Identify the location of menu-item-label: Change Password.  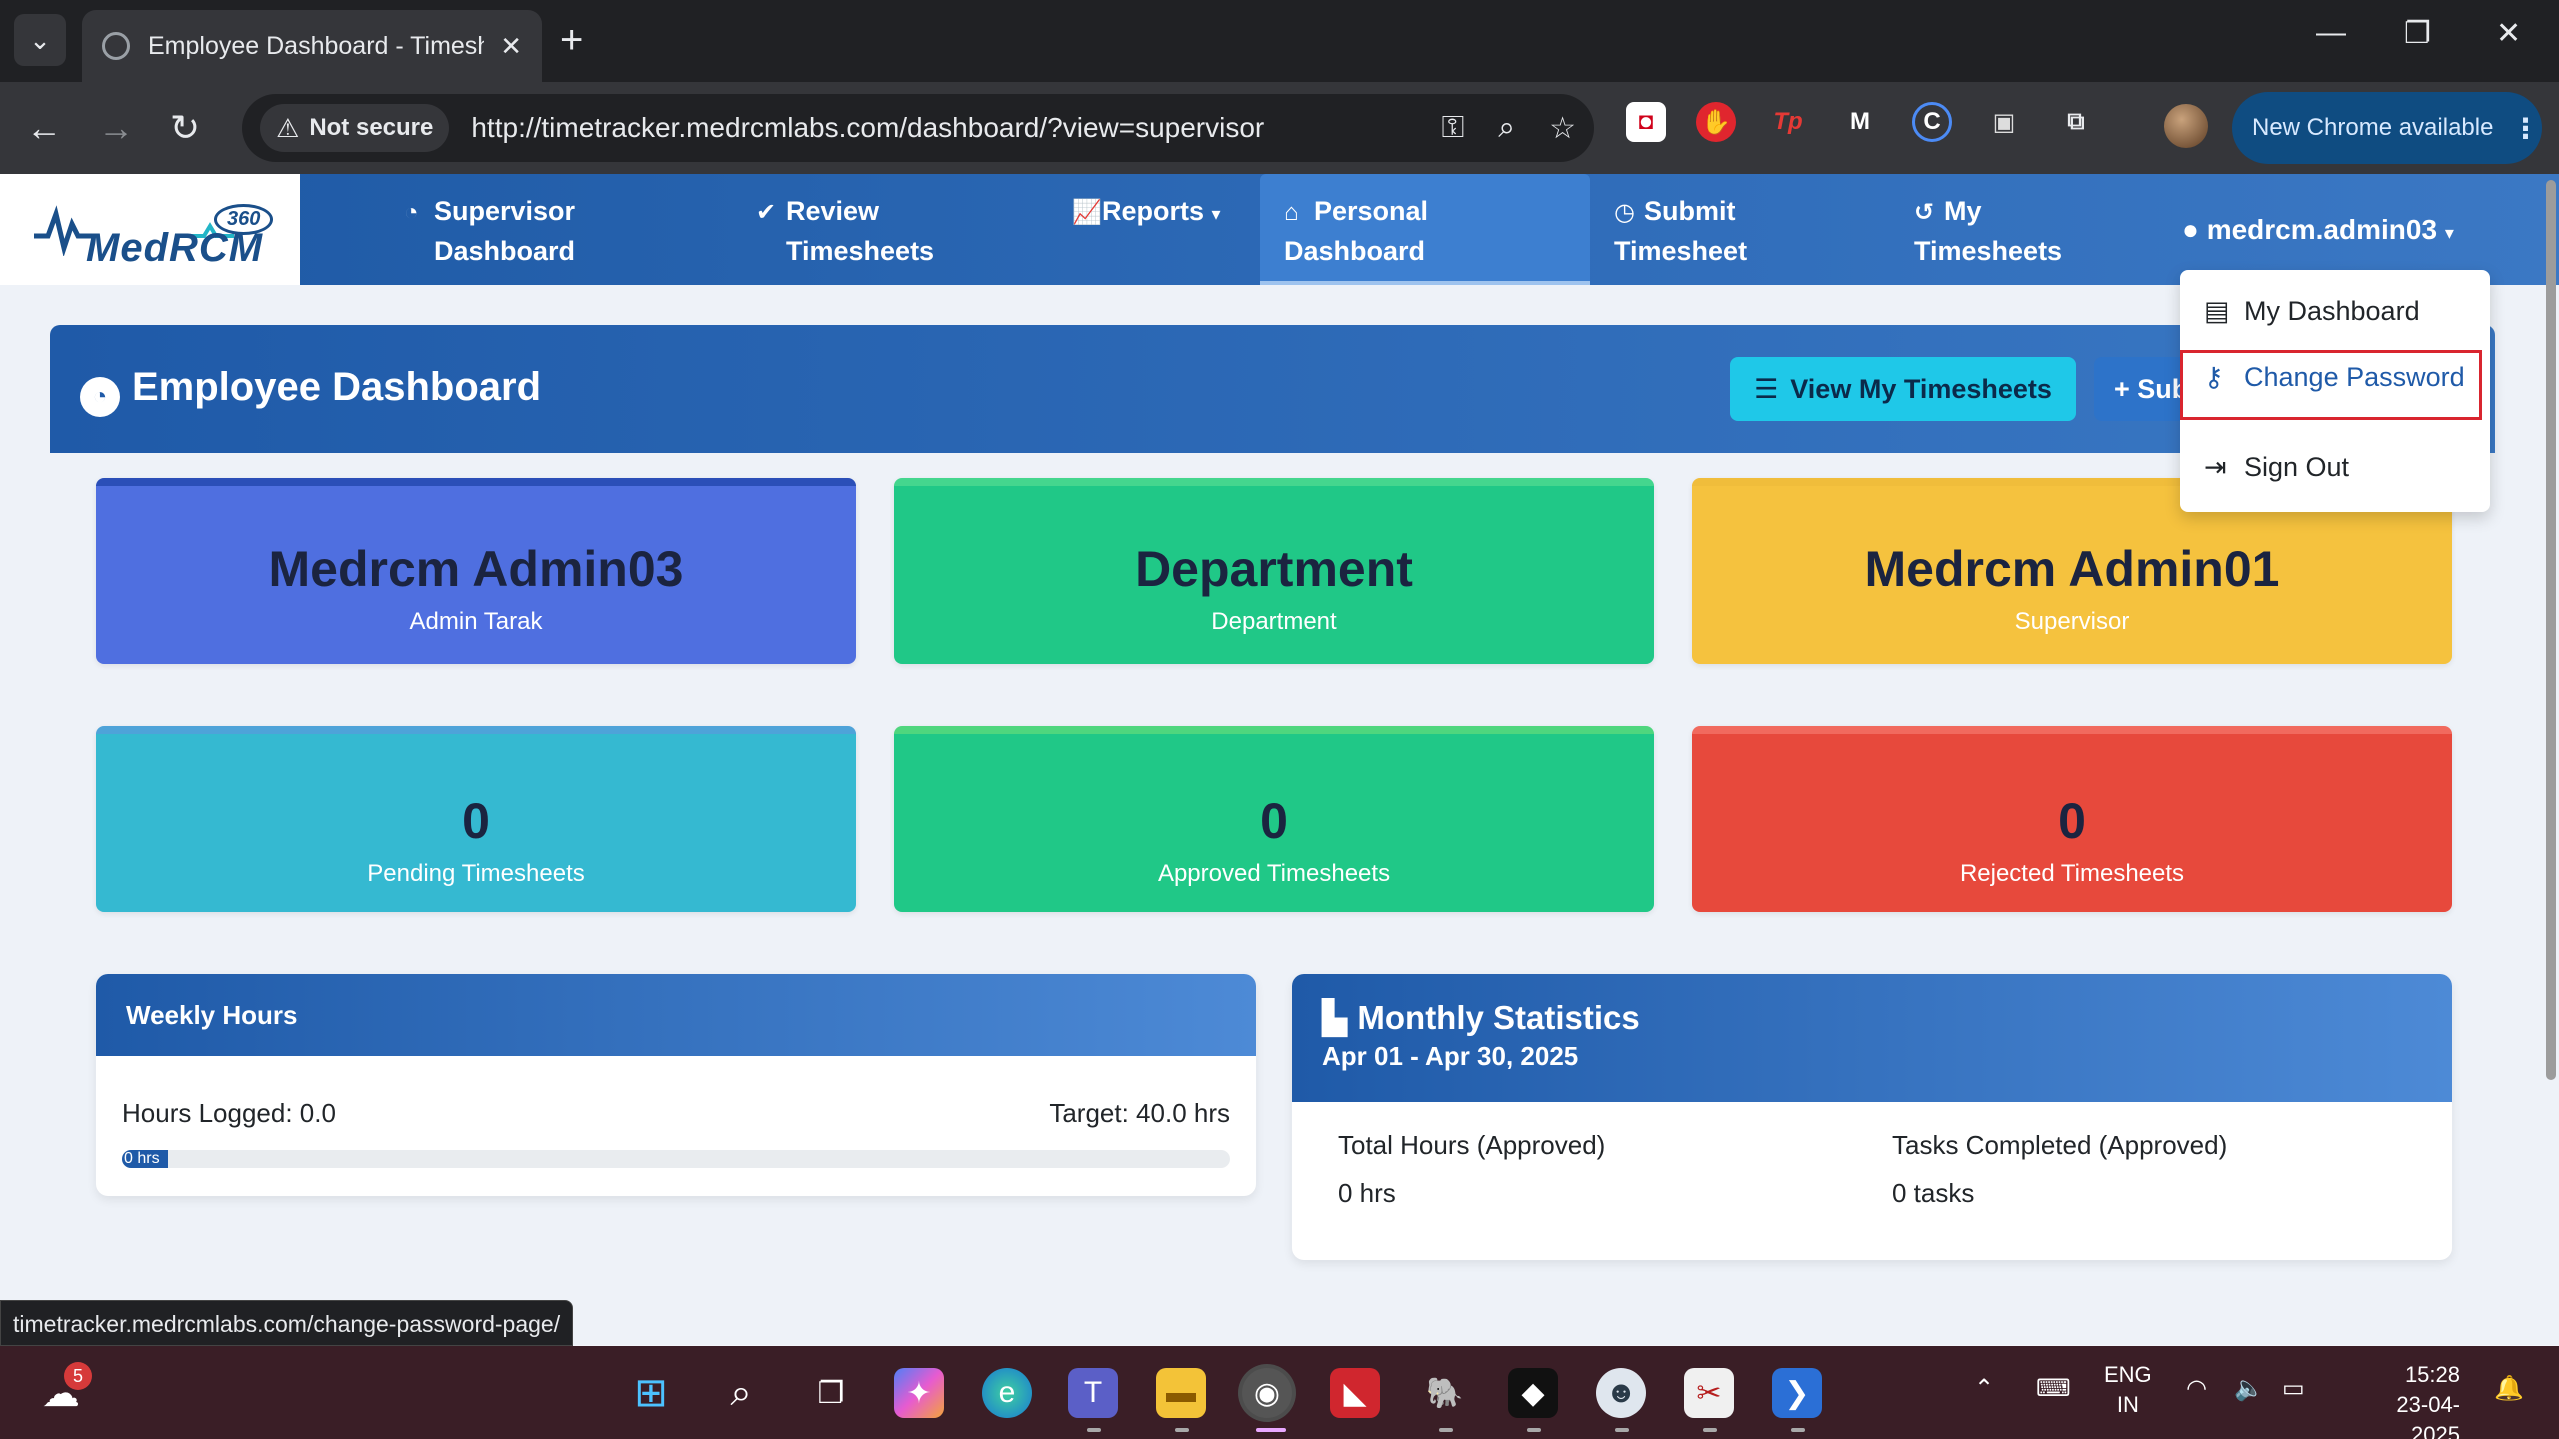
(2354, 377).